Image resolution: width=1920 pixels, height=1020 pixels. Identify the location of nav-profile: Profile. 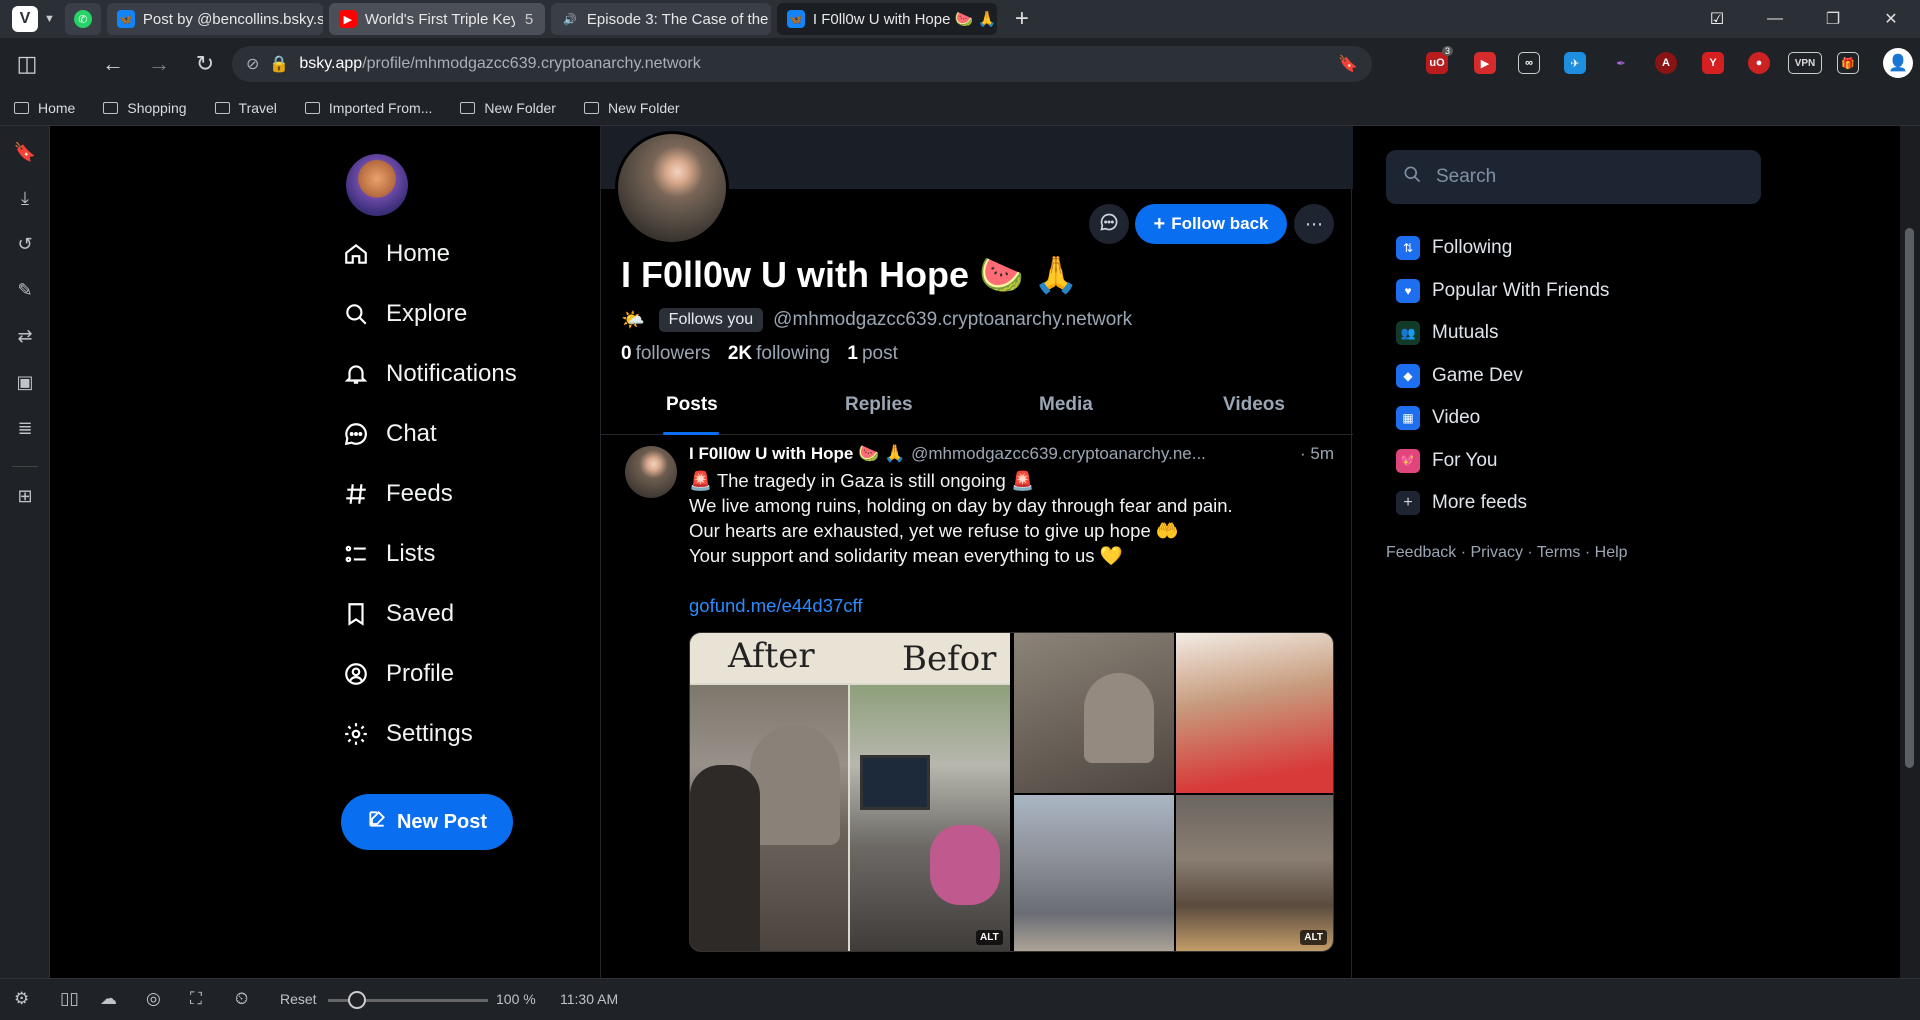
(398, 674).